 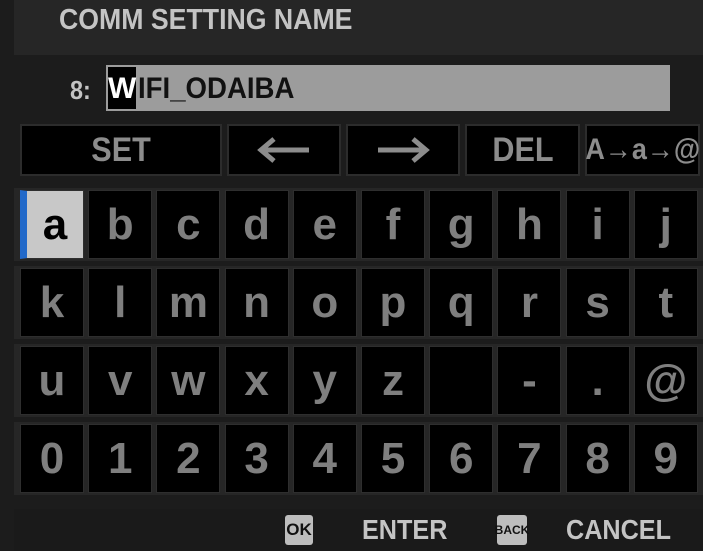 I want to click on delete-button-label: DEL, so click(x=522, y=149).